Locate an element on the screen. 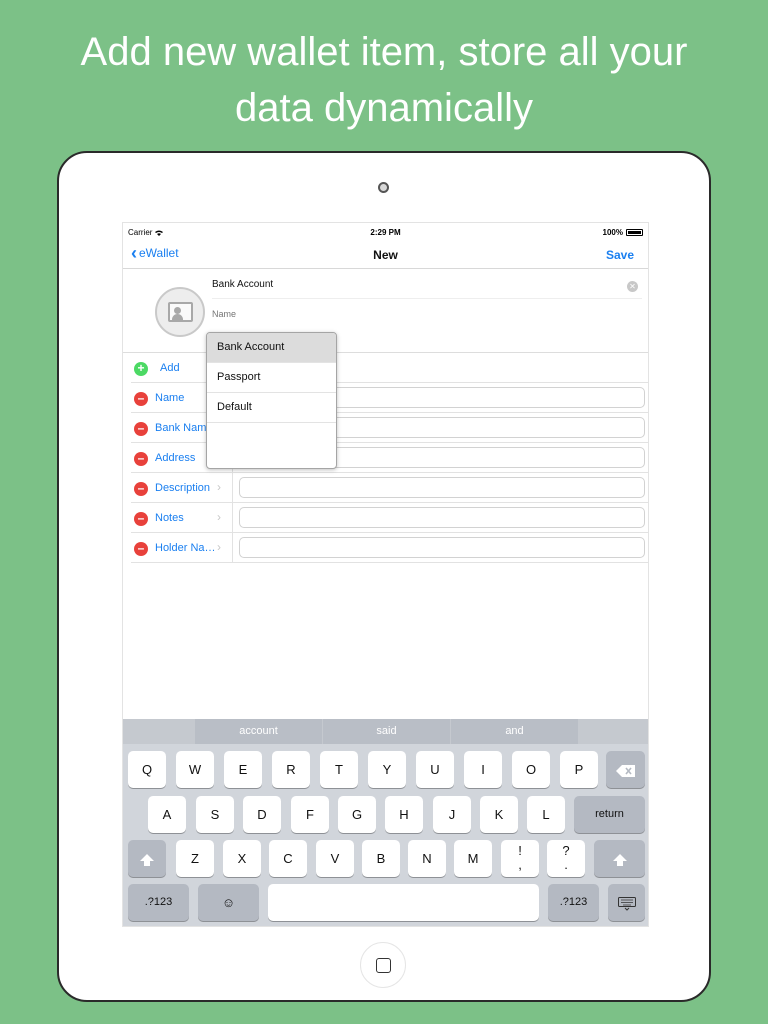 The height and width of the screenshot is (1024, 768). dropdown-option-passport: Passport is located at coordinates (271, 378).